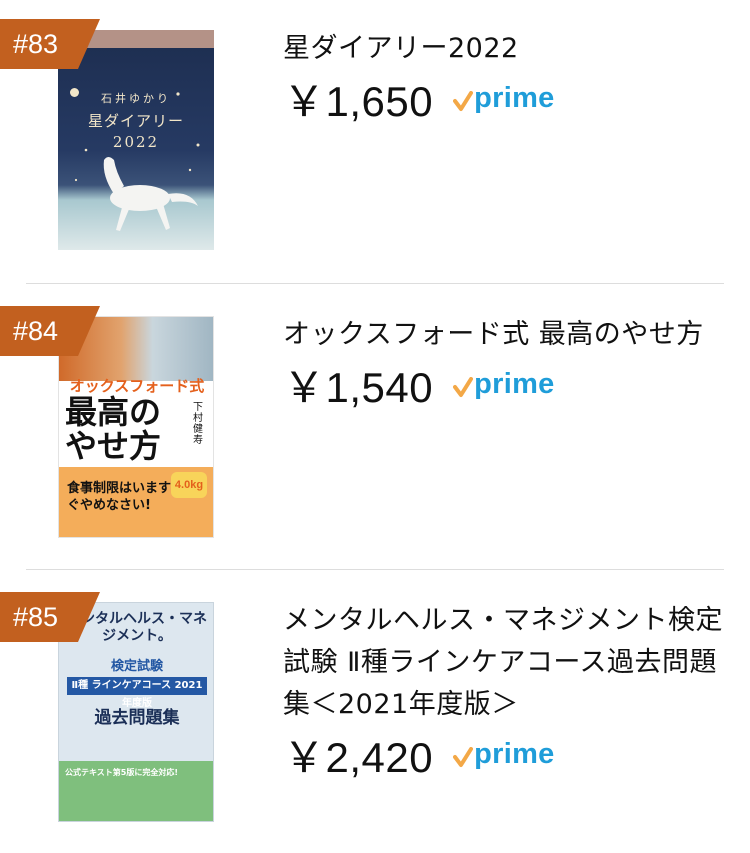 Image resolution: width=750 pixels, height=853 pixels. Describe the element at coordinates (358, 387) in the screenshot. I see `item-price: ￥1,540` at that location.